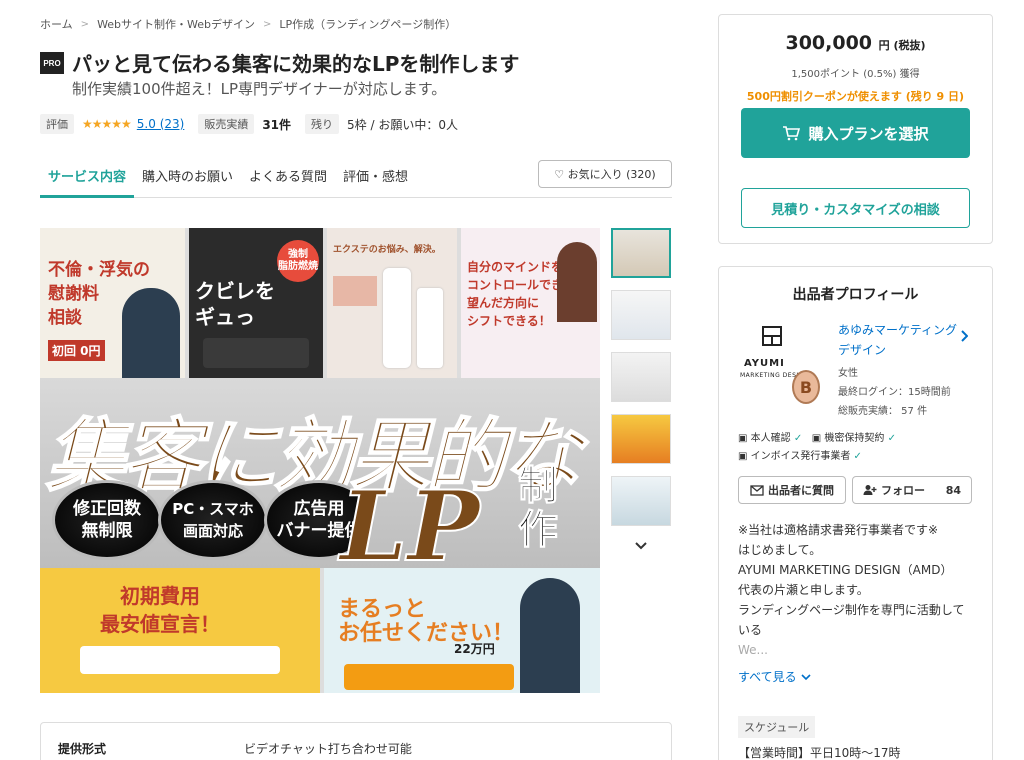 This screenshot has width=1024, height=760. I want to click on seller-name-link: あゆみマーケティングデザイン, so click(898, 340).